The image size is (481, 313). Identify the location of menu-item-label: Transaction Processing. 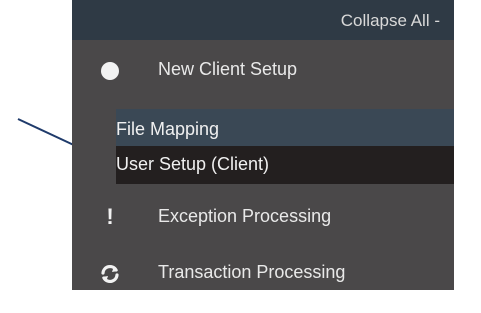
(252, 272).